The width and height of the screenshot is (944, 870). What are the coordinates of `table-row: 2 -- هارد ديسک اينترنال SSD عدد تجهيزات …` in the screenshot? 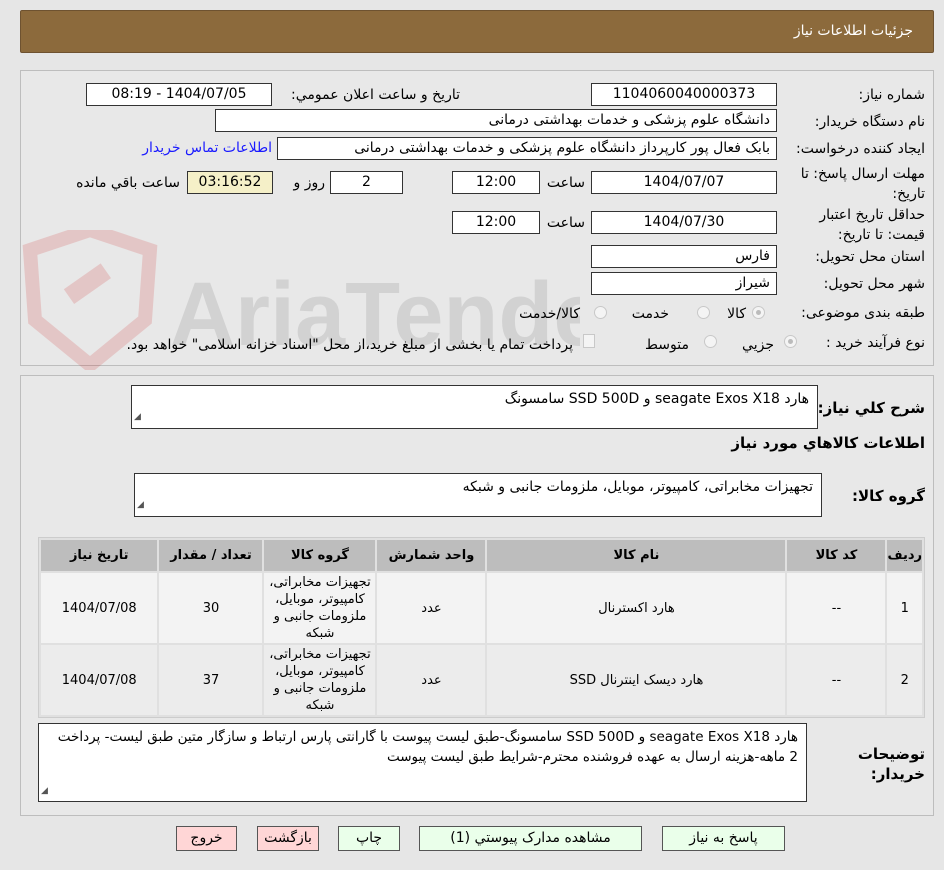 It's located at (481, 680).